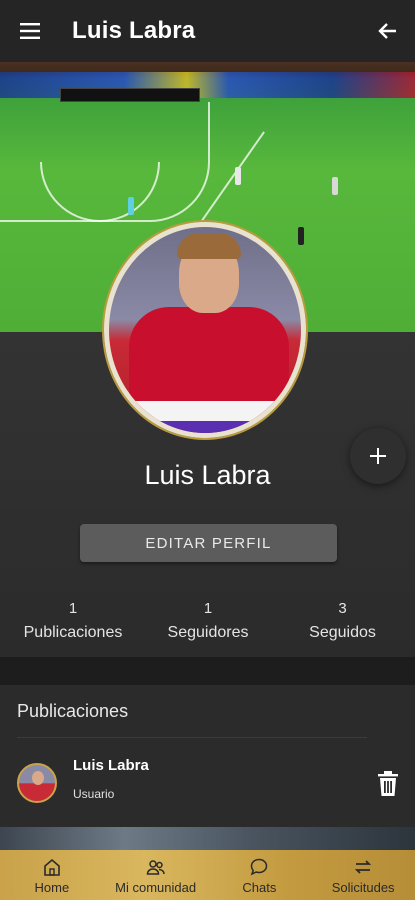 The height and width of the screenshot is (900, 415). I want to click on nav-home: Home, so click(52, 875).